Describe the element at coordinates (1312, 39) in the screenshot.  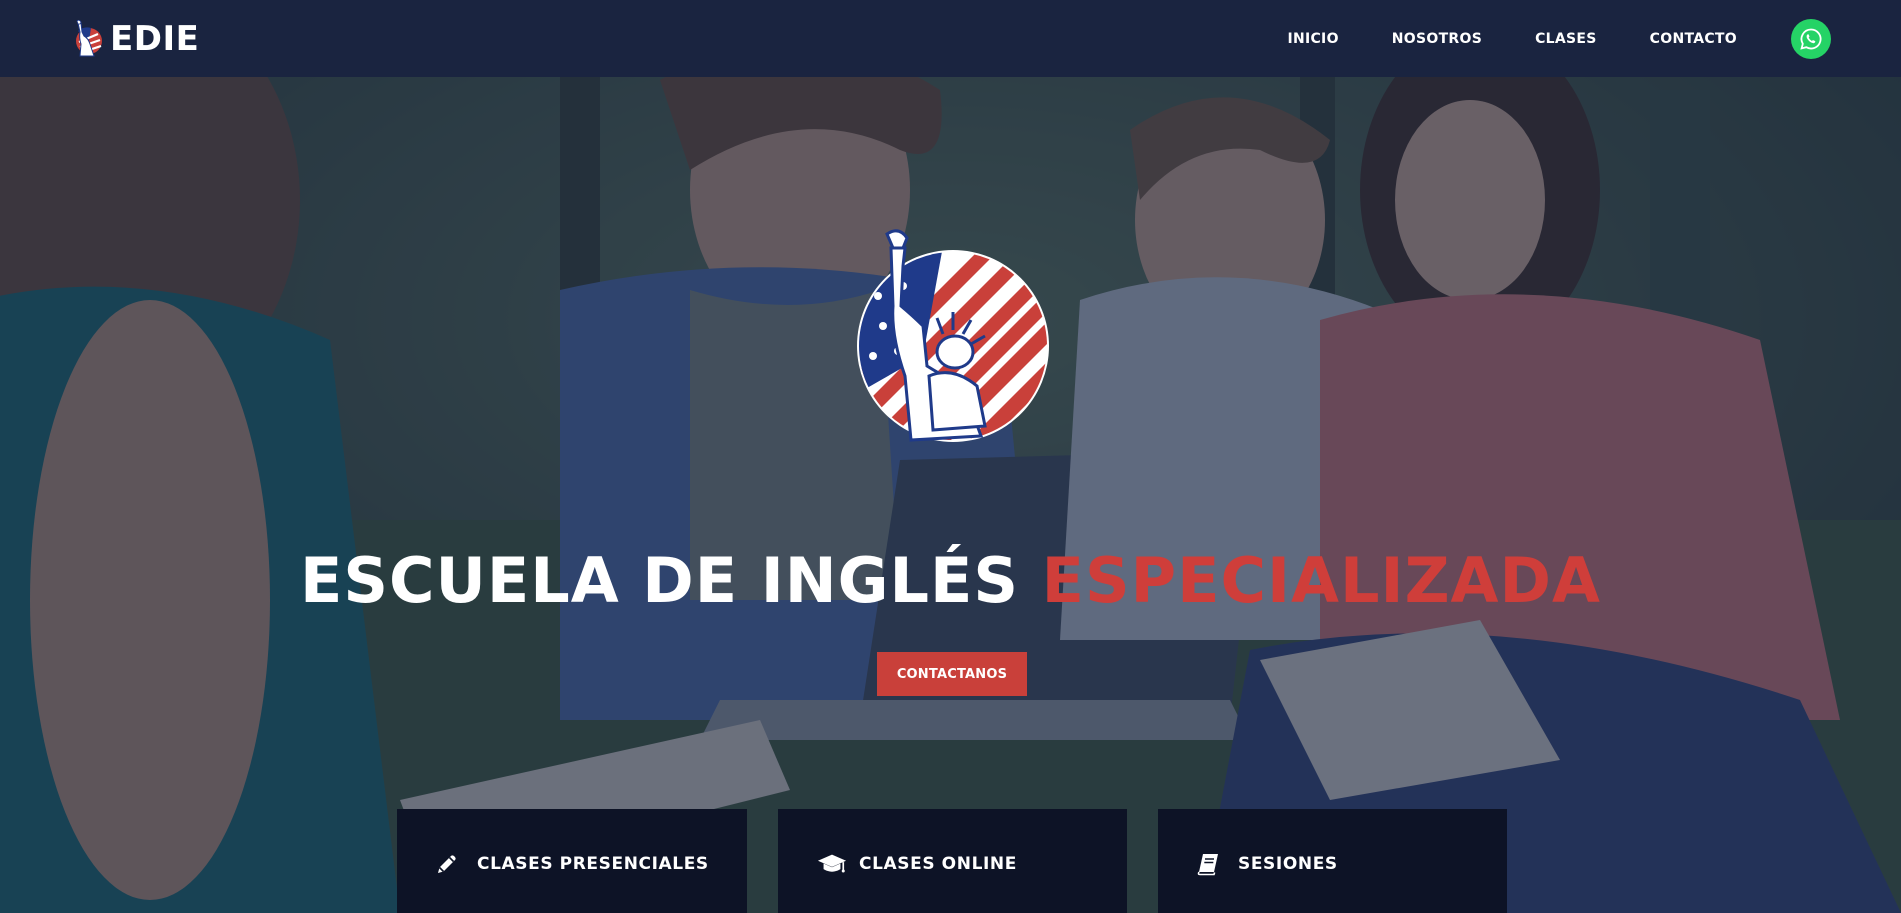
I see `nav-inicio: INICIO` at that location.